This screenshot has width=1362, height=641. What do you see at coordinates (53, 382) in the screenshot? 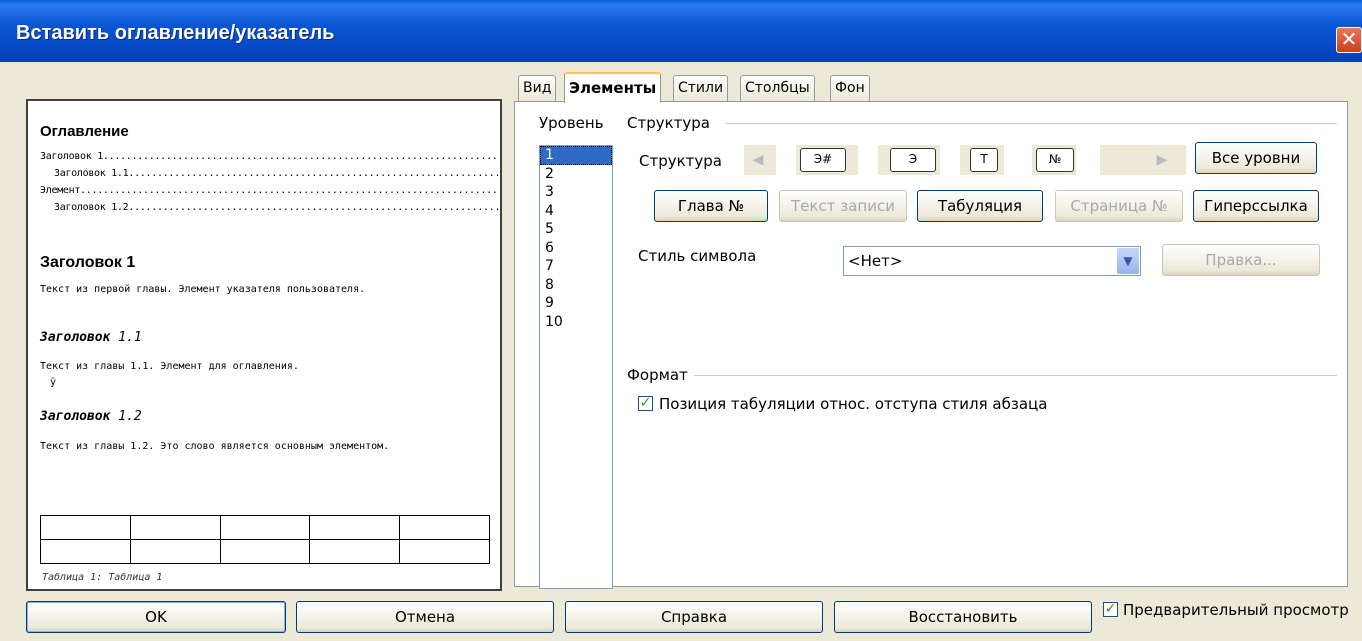
I see `preview-mark: ÿ` at bounding box center [53, 382].